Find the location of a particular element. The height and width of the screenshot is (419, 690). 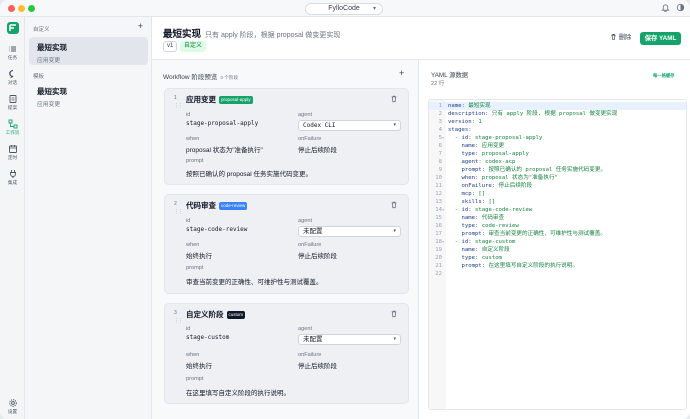

nav-item-settings: 设置 is located at coordinates (12, 408).